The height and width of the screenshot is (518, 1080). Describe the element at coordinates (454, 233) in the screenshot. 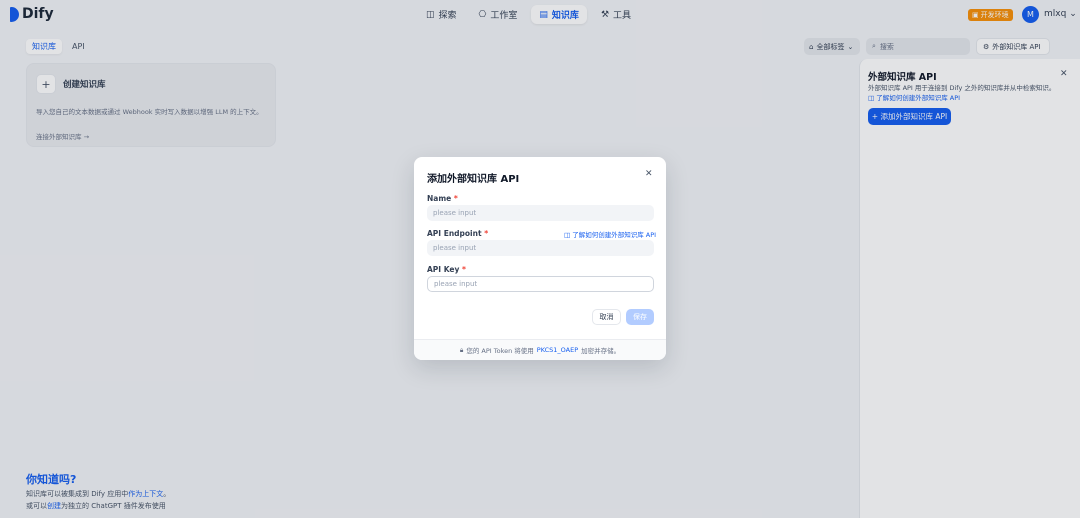

I see `endpoint-label-text: API Endpoint` at that location.